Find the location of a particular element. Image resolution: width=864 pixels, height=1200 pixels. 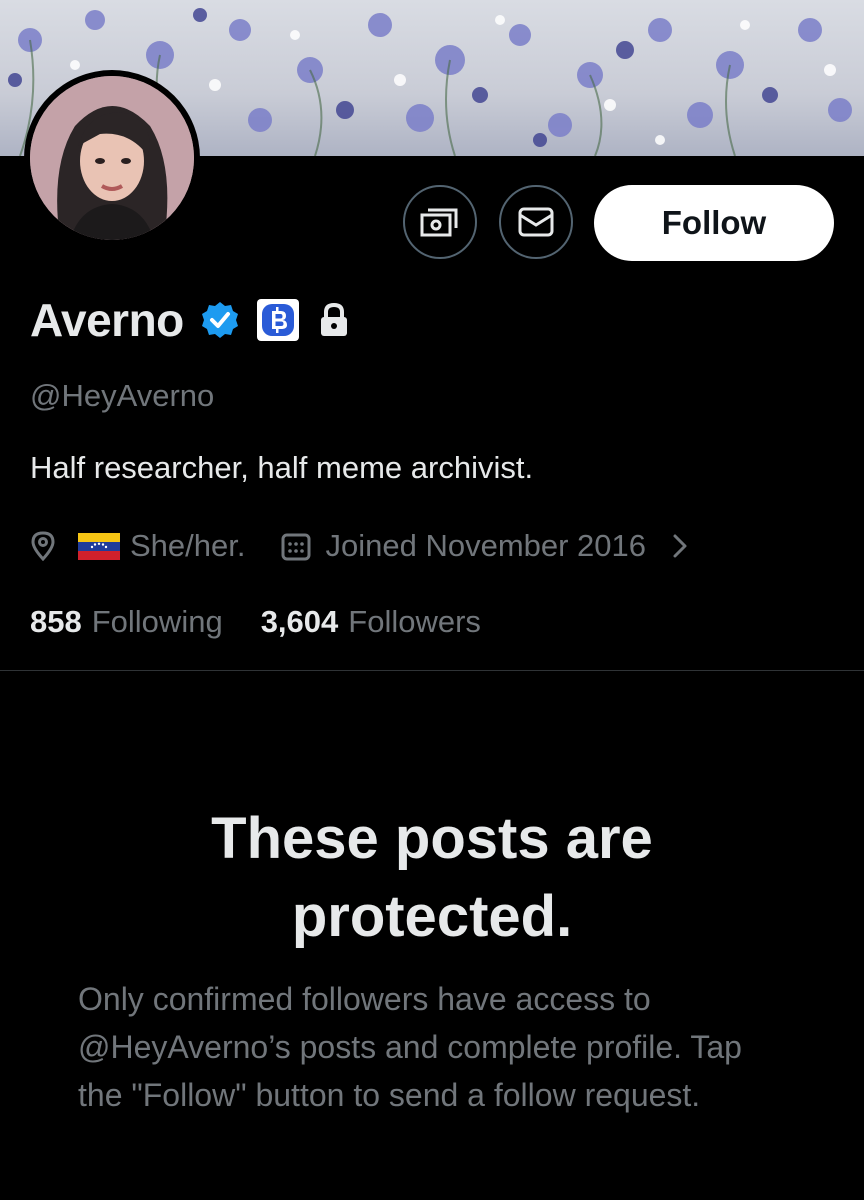

lock-icon is located at coordinates (333, 319).